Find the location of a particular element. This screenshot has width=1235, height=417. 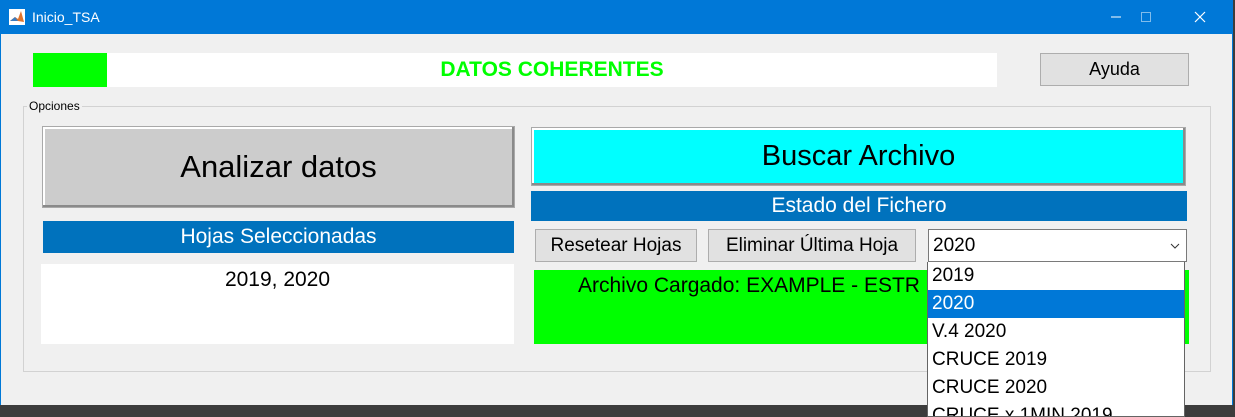

analyze-data-button: Analizar datos is located at coordinates (278, 167).